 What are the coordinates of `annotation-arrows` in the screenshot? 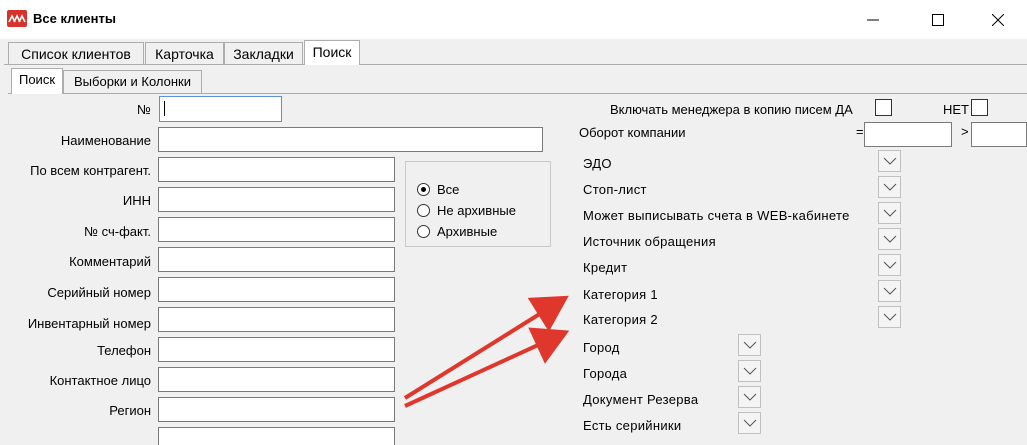 It's located at (486, 351).